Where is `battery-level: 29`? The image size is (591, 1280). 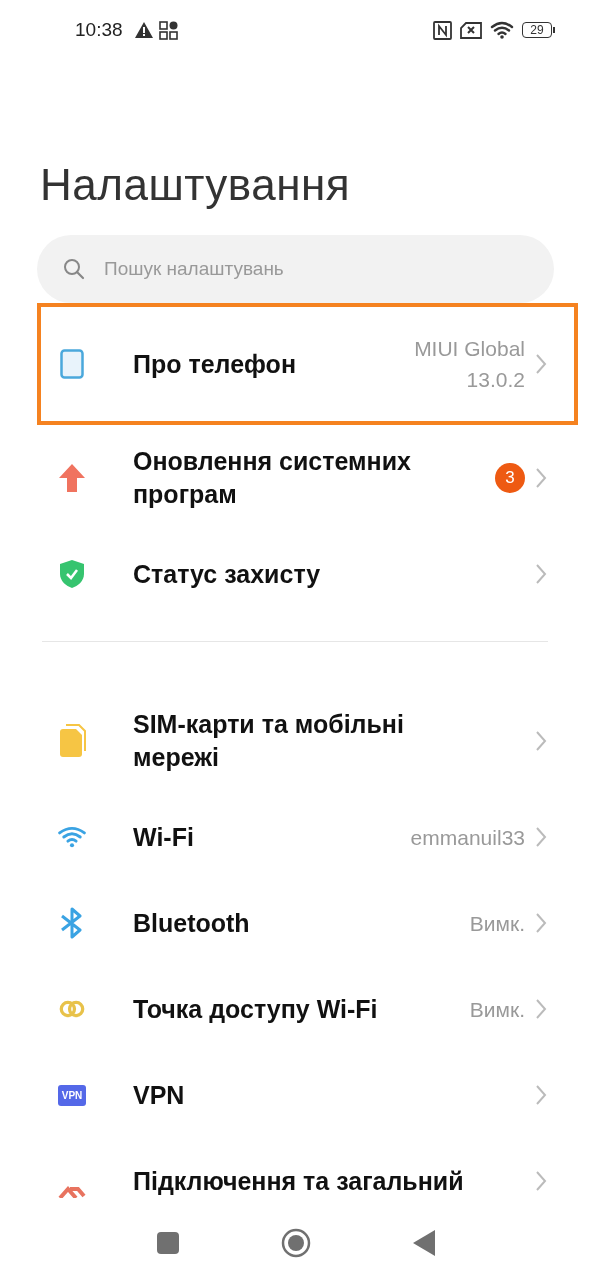 battery-level: 29 is located at coordinates (537, 30).